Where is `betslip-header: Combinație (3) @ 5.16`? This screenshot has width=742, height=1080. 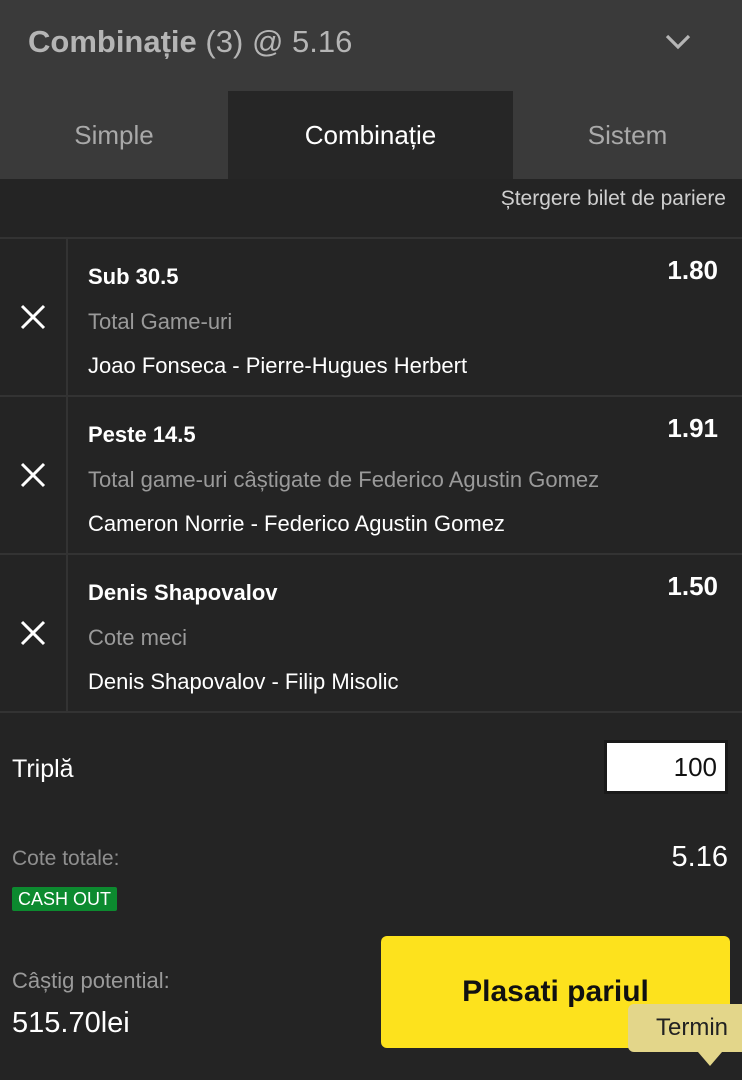
betslip-header: Combinație (3) @ 5.16 is located at coordinates (371, 45).